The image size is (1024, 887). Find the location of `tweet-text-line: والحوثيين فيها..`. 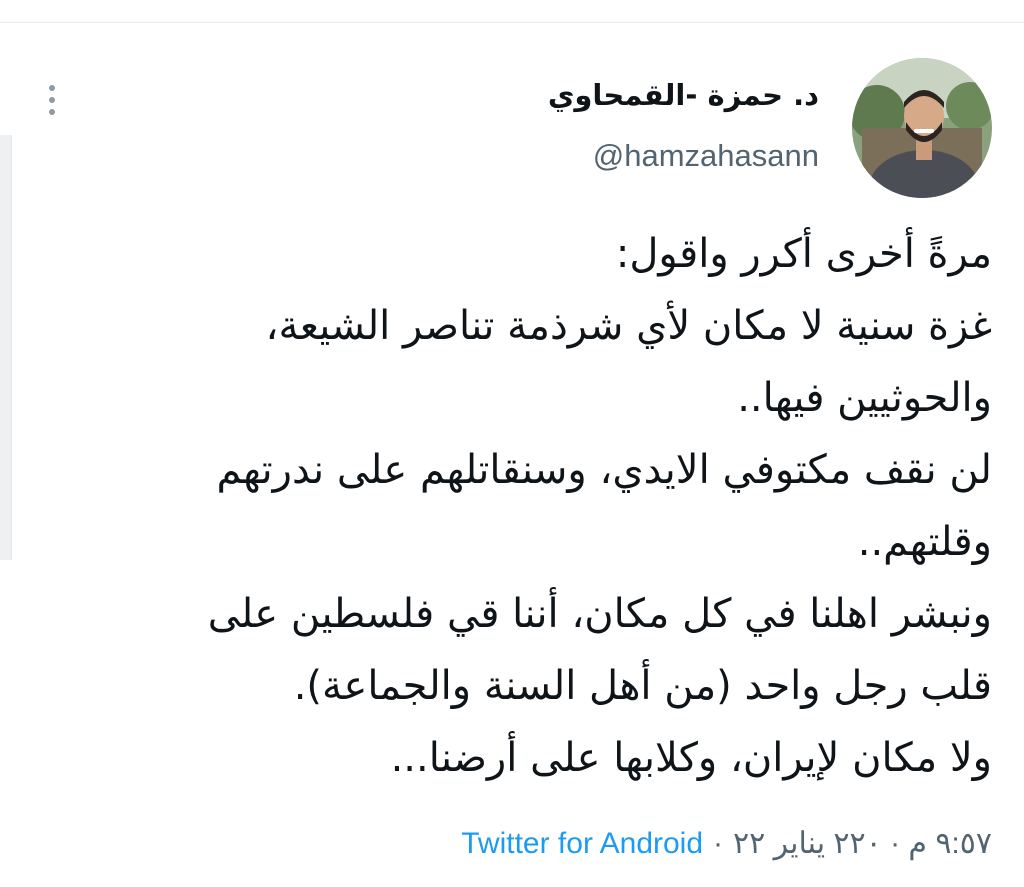

tweet-text-line: والحوثيين فيها.. is located at coordinates (864, 398).